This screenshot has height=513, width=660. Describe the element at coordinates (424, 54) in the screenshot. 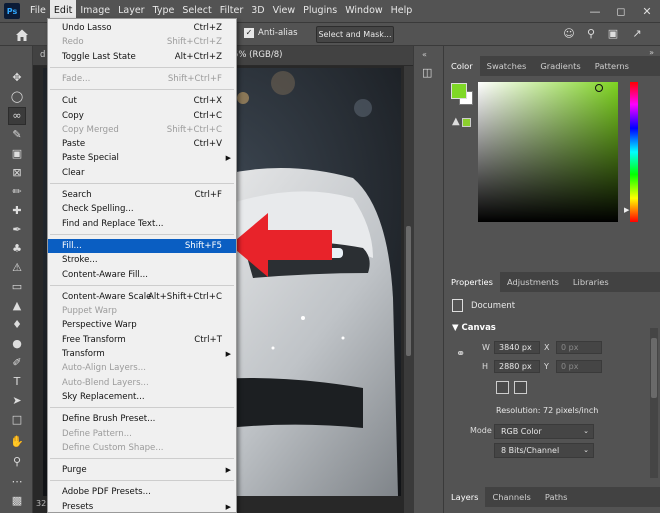

I see `collapse-arrows-icon: «` at that location.